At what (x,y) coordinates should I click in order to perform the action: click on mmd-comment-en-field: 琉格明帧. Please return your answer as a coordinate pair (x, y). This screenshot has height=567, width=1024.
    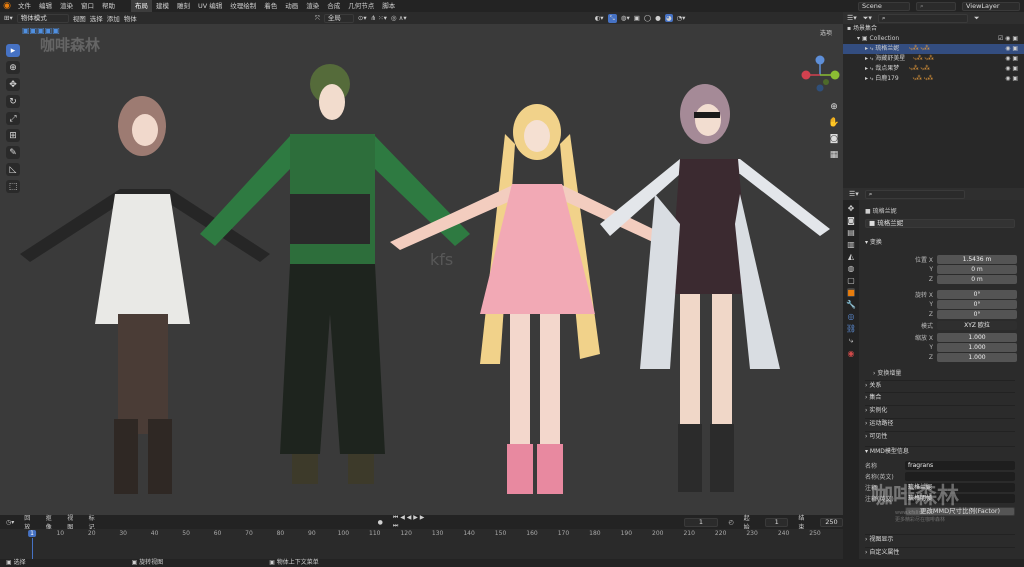
    Looking at the image, I should click on (960, 498).